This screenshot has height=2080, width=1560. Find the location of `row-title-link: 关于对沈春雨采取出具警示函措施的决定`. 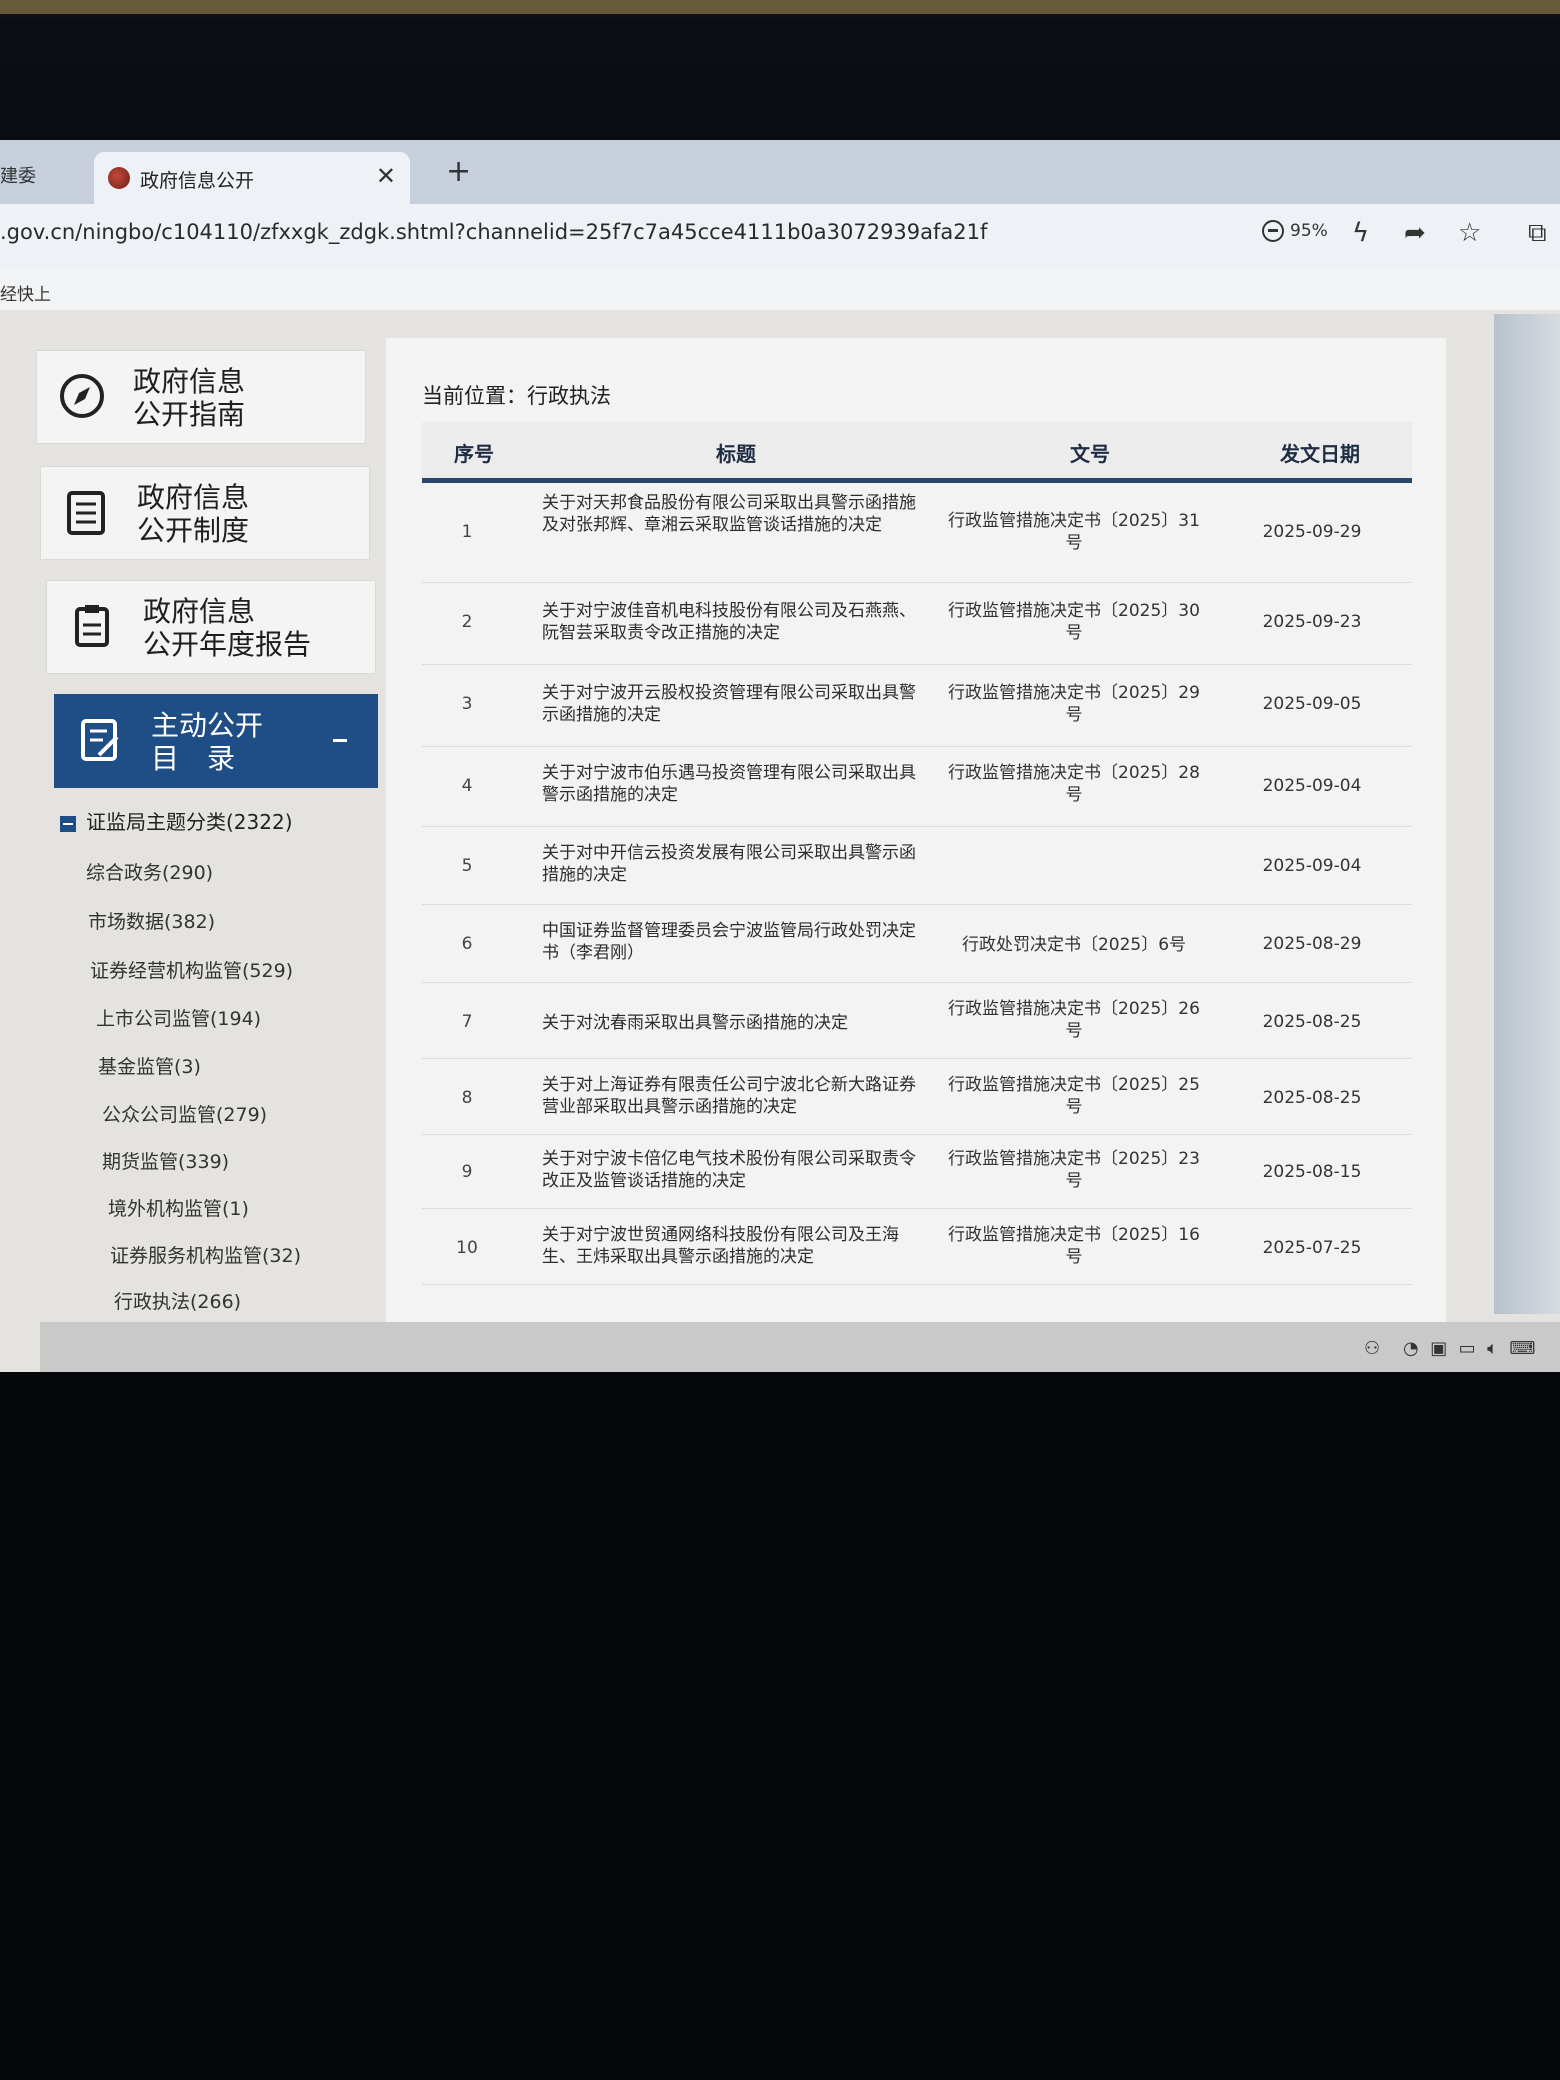

row-title-link: 关于对沈春雨采取出具警示函措施的决定 is located at coordinates (732, 1023).